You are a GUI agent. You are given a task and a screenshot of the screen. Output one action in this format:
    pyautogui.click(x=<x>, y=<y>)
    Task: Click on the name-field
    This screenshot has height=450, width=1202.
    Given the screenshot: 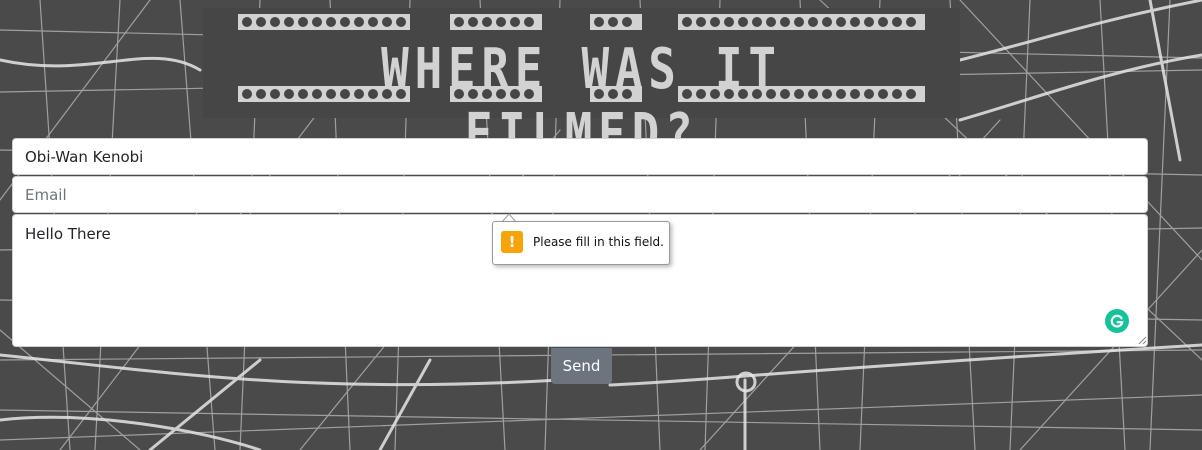 What is the action you would take?
    pyautogui.click(x=580, y=156)
    